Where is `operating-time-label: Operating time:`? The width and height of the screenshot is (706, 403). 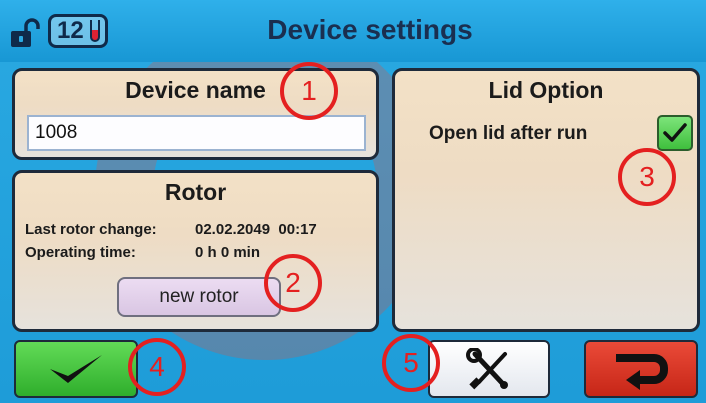 operating-time-label: Operating time: is located at coordinates (80, 252).